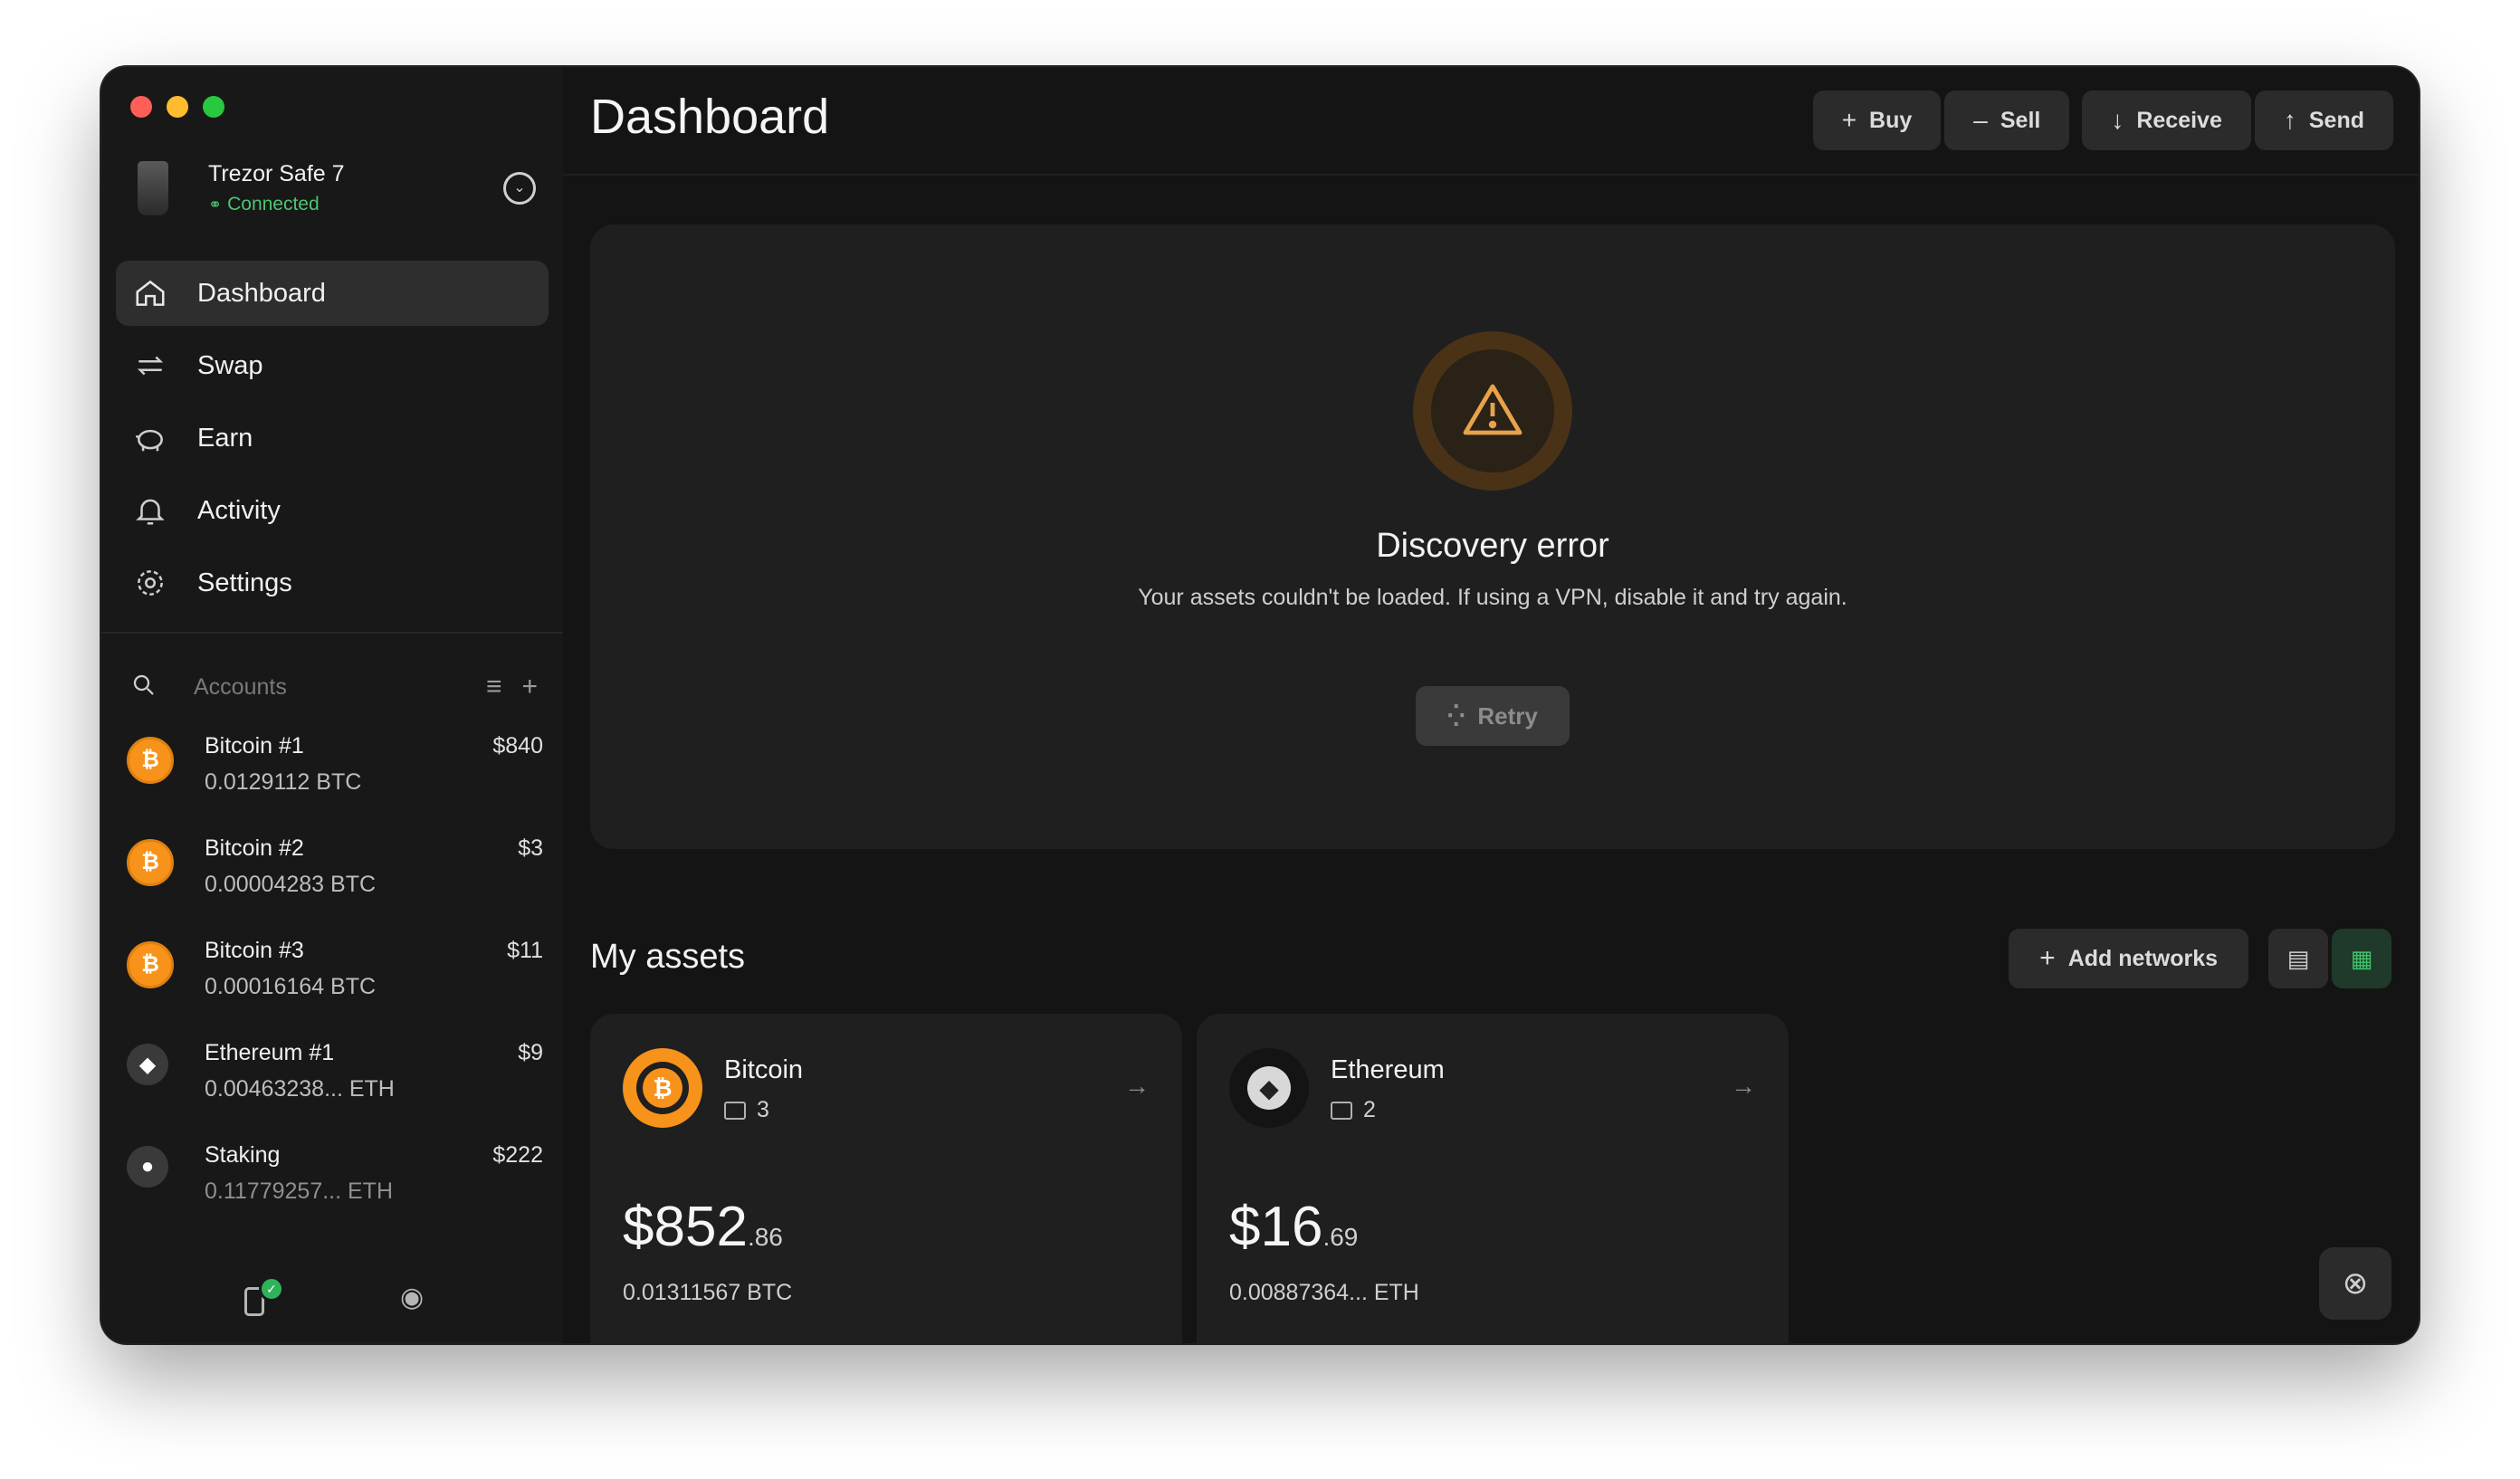  Describe the element at coordinates (1456, 715) in the screenshot. I see `spinner-icon: ⁛` at that location.